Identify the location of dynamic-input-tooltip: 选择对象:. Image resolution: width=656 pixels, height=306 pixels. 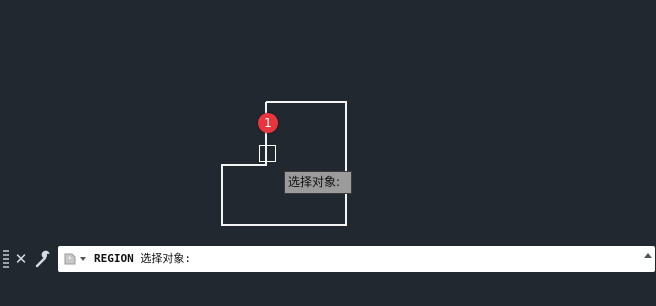
(318, 182).